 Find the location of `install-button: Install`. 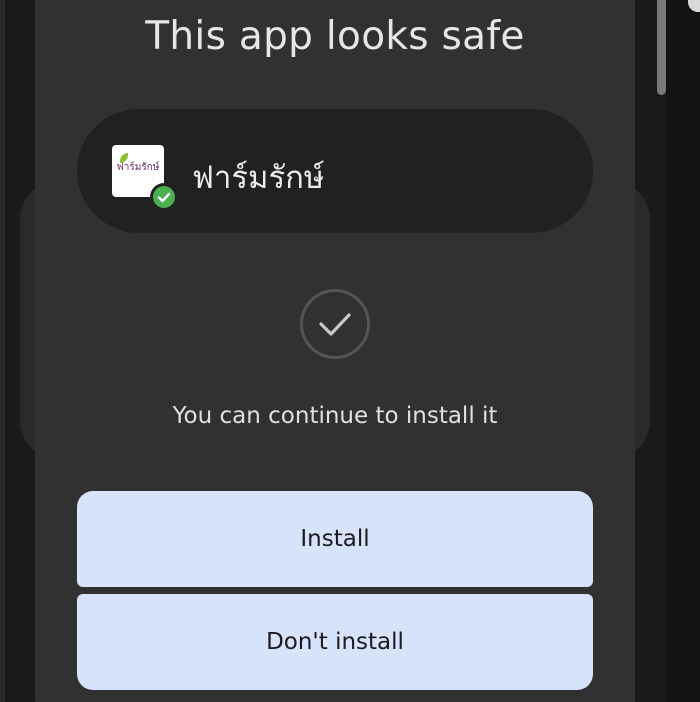

install-button: Install is located at coordinates (335, 539).